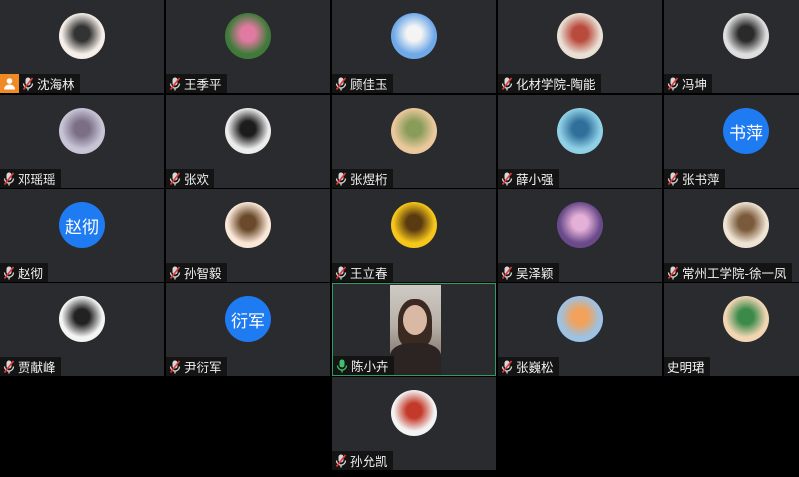 Image resolution: width=799 pixels, height=477 pixels. What do you see at coordinates (528, 272) in the screenshot?
I see `participant-label: 吴泽颖` at bounding box center [528, 272].